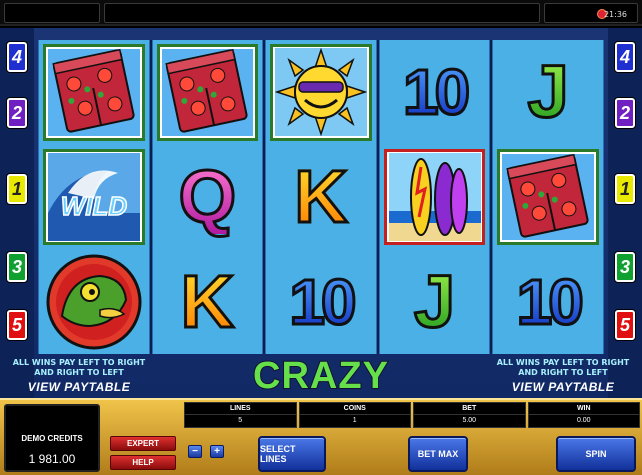  Describe the element at coordinates (195, 451) in the screenshot. I see `decrease-button: −` at that location.